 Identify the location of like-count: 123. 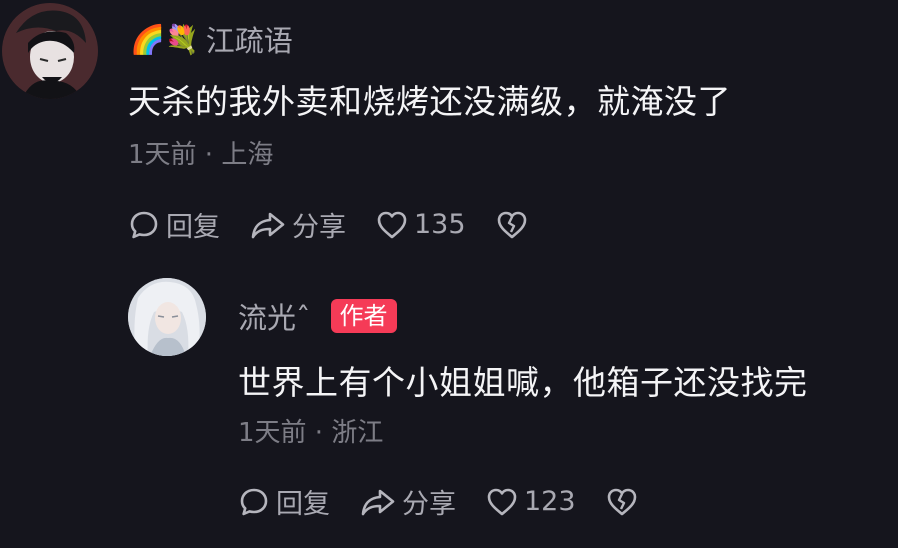
(550, 501).